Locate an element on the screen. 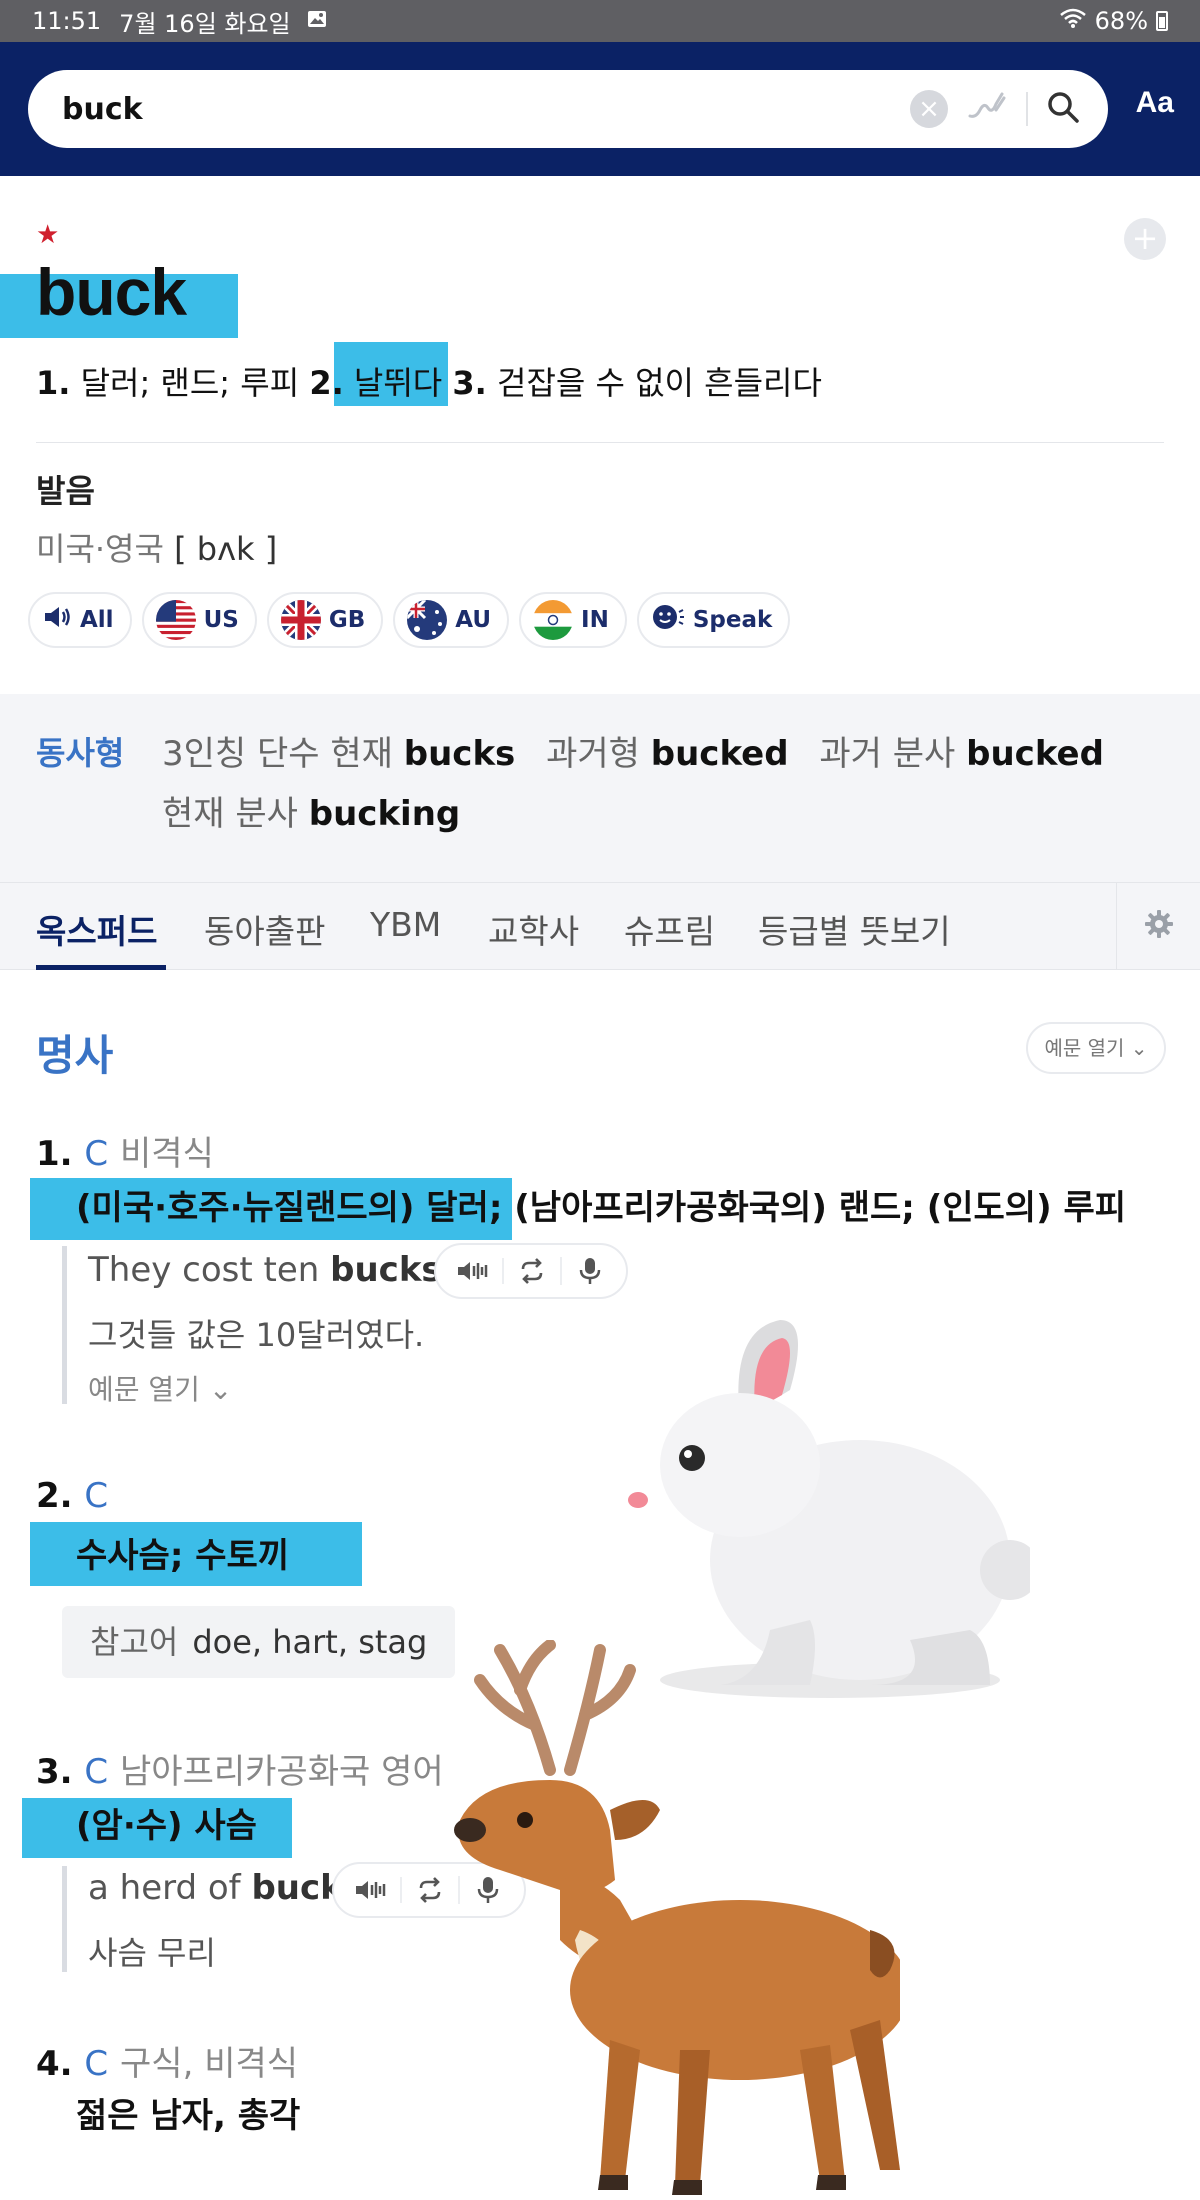 The height and width of the screenshot is (2200, 1200). pronunciation-buttons: All US GB AU IN Speak is located at coordinates (409, 620).